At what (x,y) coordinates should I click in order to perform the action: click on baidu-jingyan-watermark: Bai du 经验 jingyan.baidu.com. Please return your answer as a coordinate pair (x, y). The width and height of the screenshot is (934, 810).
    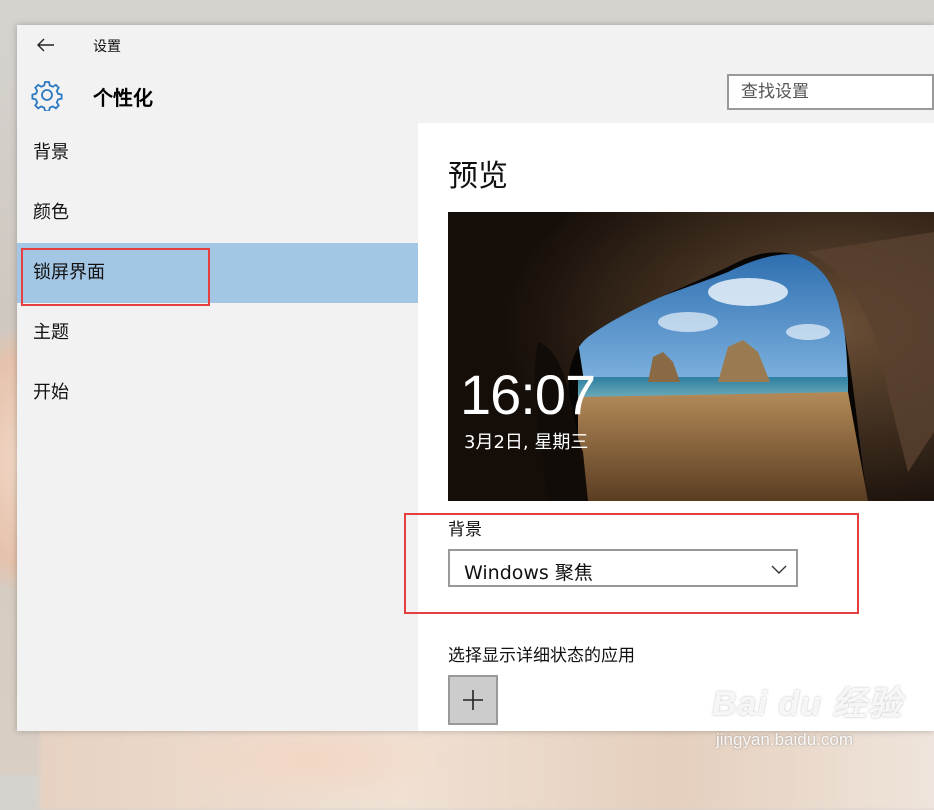
    Looking at the image, I should click on (812, 715).